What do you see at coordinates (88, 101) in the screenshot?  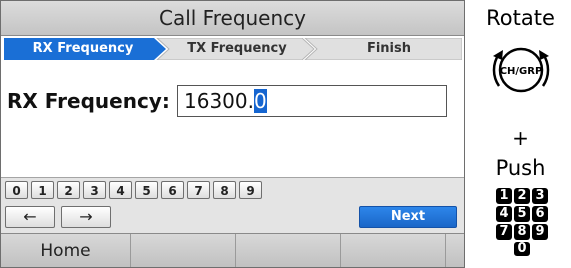 I see `rx-frequency-label: RX Frequency:` at bounding box center [88, 101].